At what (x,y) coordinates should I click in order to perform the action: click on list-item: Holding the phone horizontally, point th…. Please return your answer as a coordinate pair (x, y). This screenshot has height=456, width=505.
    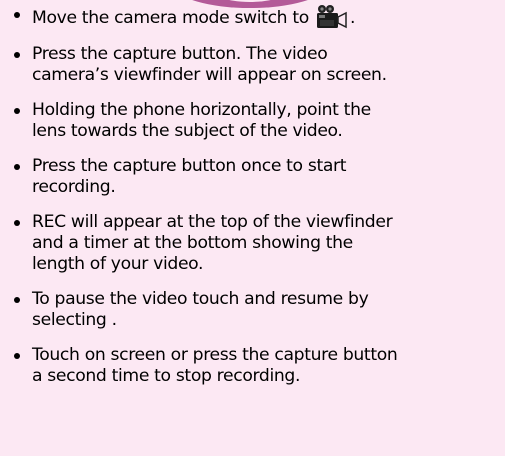
    Looking at the image, I should click on (257, 121).